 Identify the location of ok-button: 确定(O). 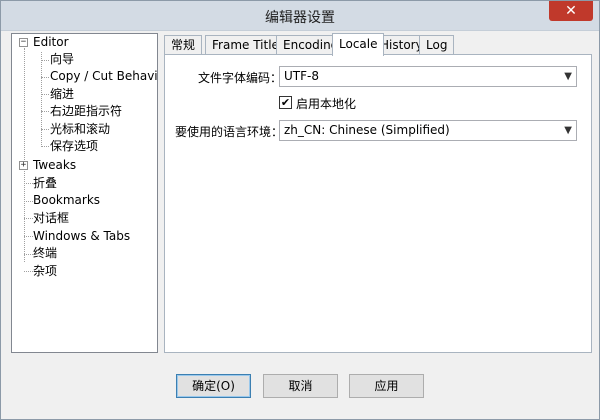
(213, 386).